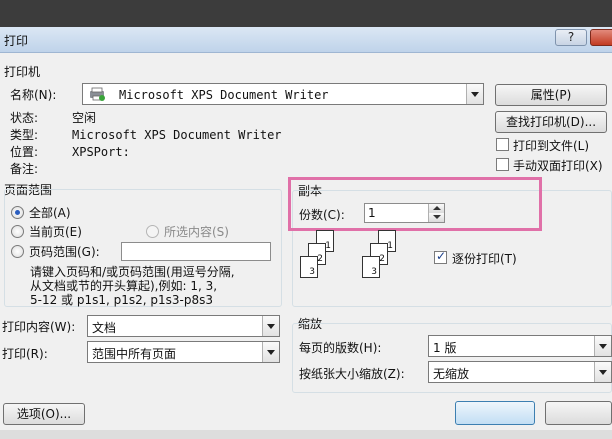 The width and height of the screenshot is (612, 439). What do you see at coordinates (104, 328) in the screenshot?
I see `print-content-value: 文档` at bounding box center [104, 328].